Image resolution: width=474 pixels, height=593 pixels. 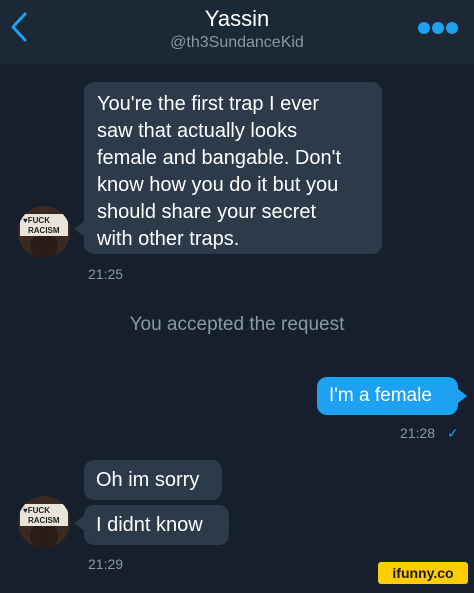 I want to click on bubble-tail, so click(x=462, y=396).